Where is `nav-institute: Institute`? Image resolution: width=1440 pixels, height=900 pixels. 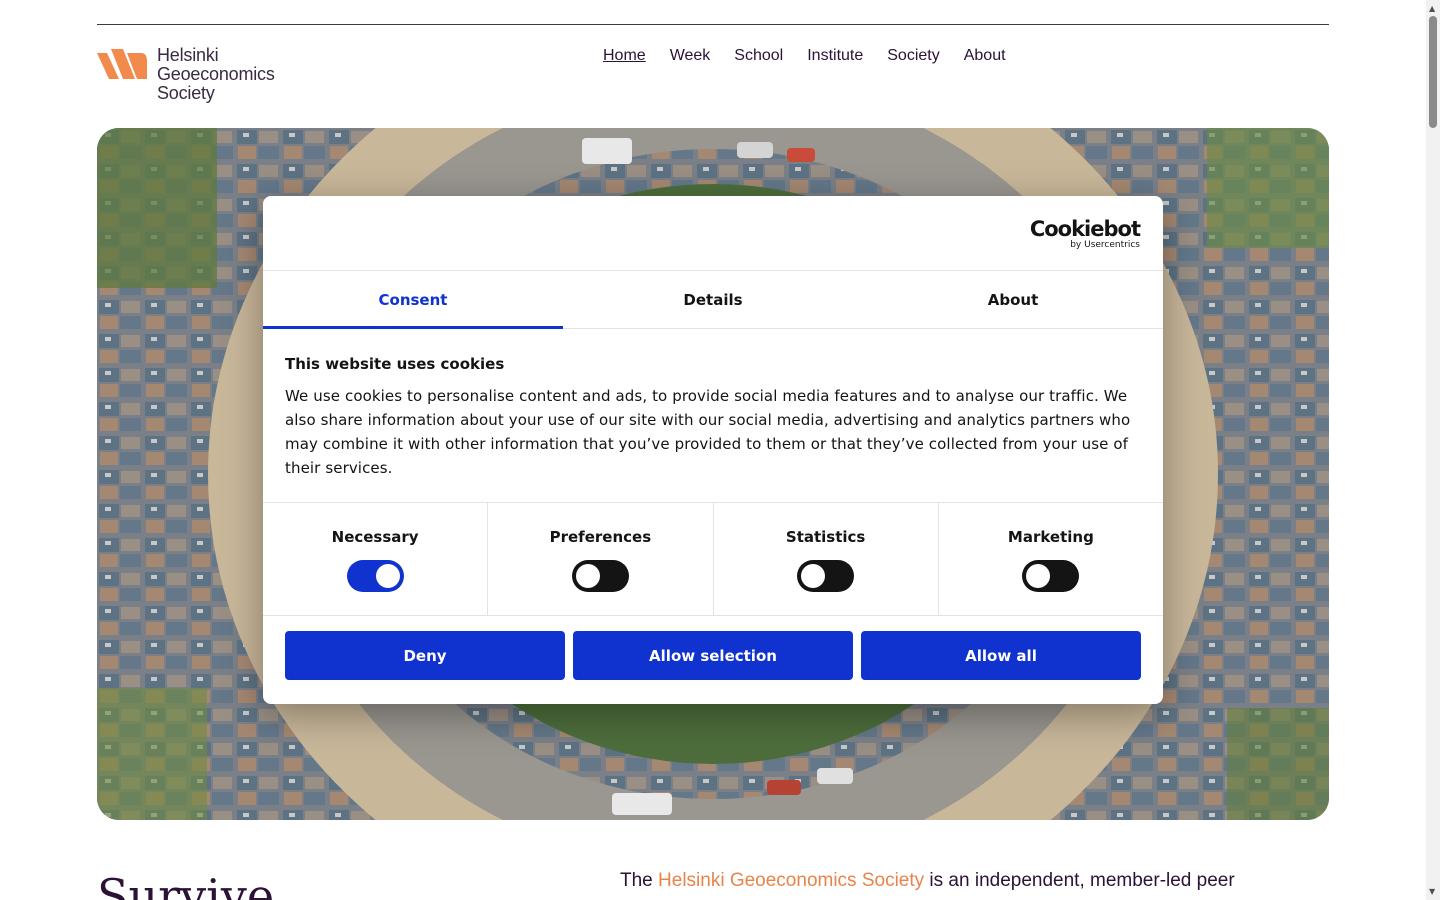 nav-institute: Institute is located at coordinates (835, 56).